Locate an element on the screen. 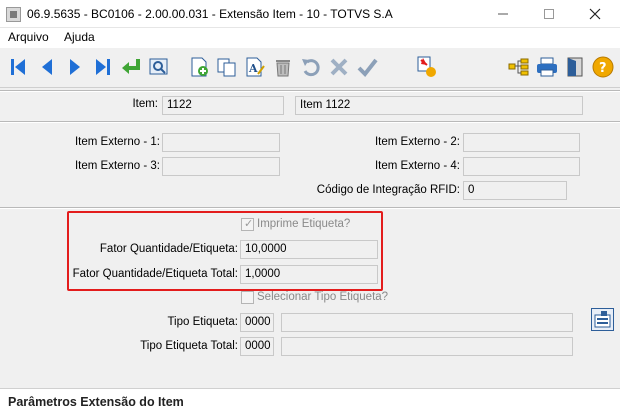 Image resolution: width=620 pixels, height=415 pixels. search-icon is located at coordinates (158, 66).